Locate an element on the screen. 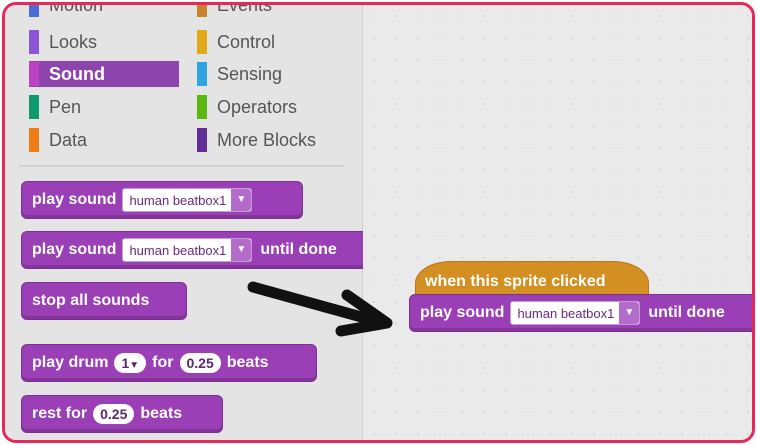  block-label: stop all sounds is located at coordinates (91, 300).